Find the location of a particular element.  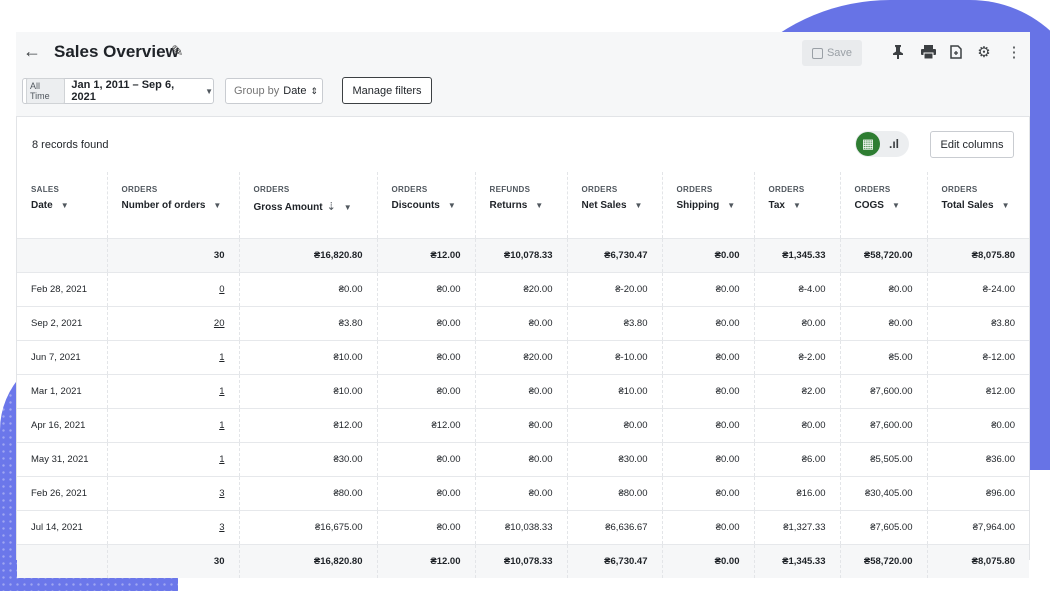

table-cell: ₴-4.00 is located at coordinates (797, 289).